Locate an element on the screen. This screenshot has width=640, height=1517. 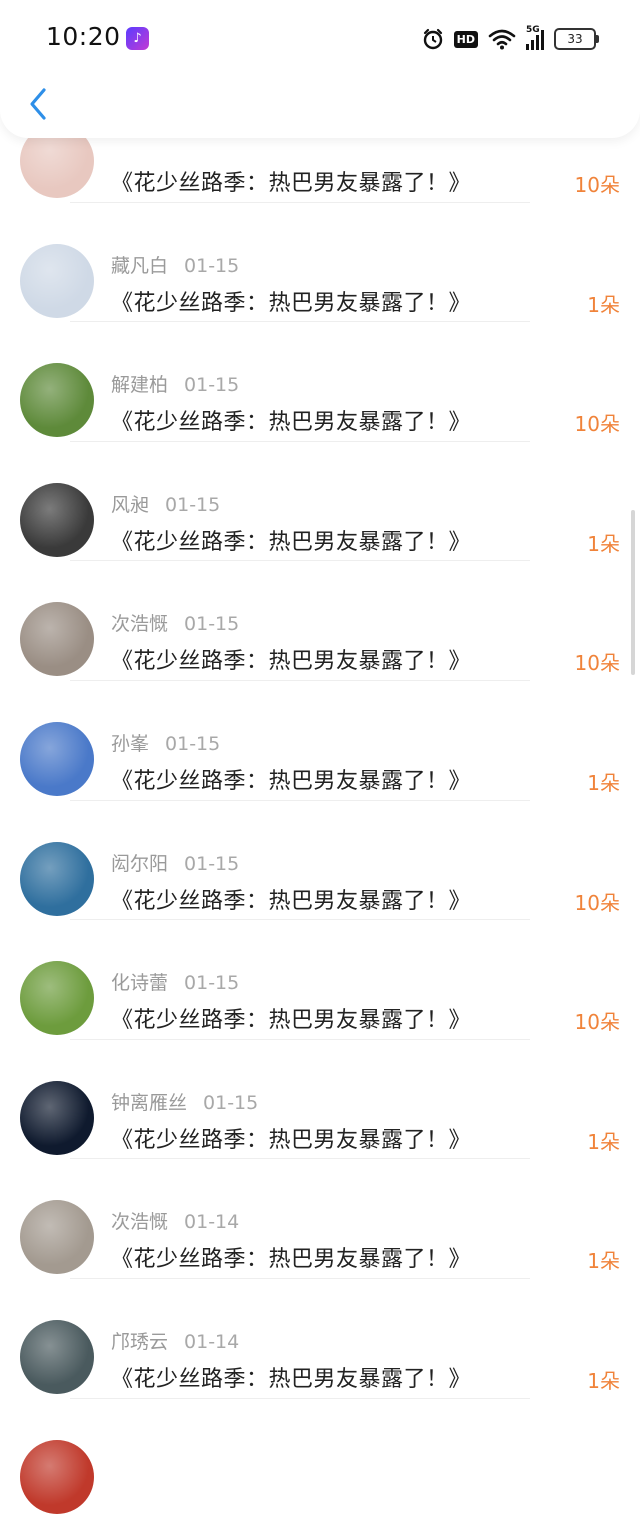
list-item: 风昶 01-15 《花少丝路季：热巴男友暴露了！》 1朵 is located at coordinates (320, 501).